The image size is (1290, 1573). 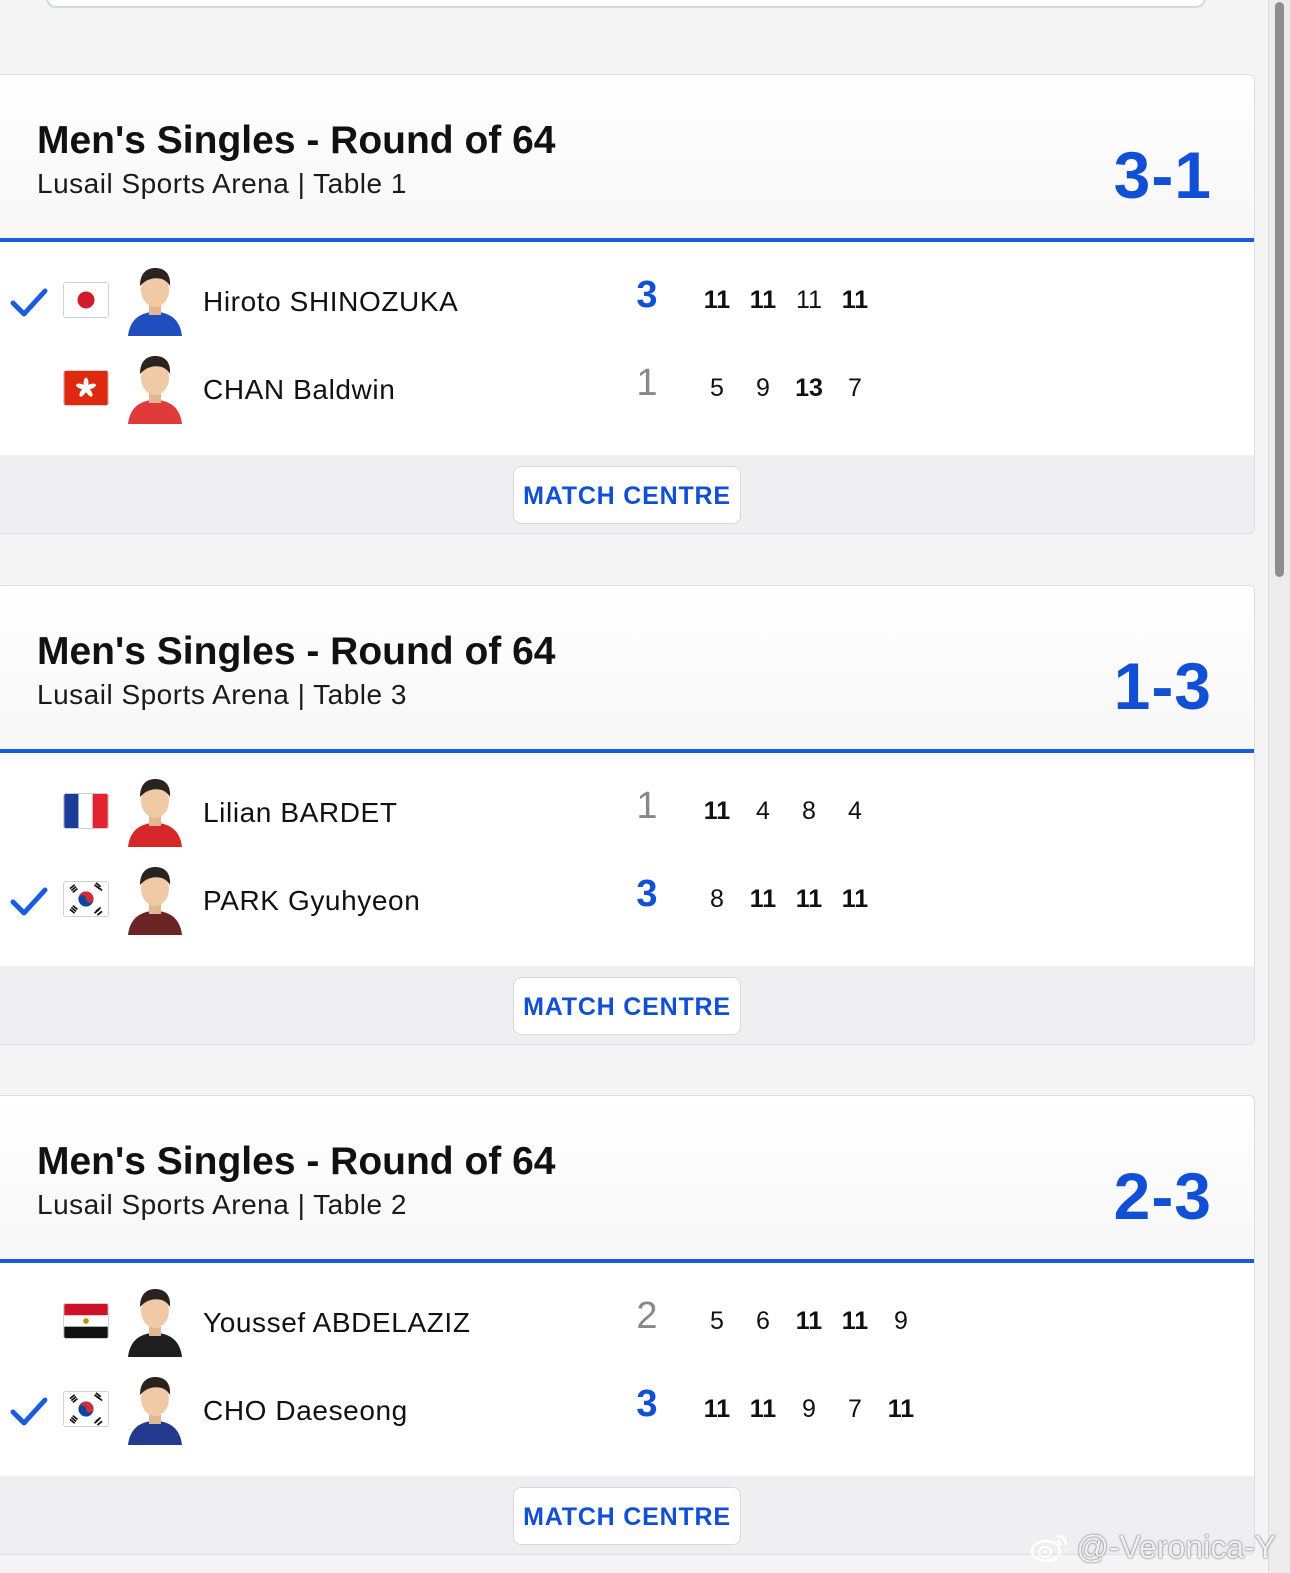 What do you see at coordinates (626, 4) in the screenshot?
I see `top-partial-field` at bounding box center [626, 4].